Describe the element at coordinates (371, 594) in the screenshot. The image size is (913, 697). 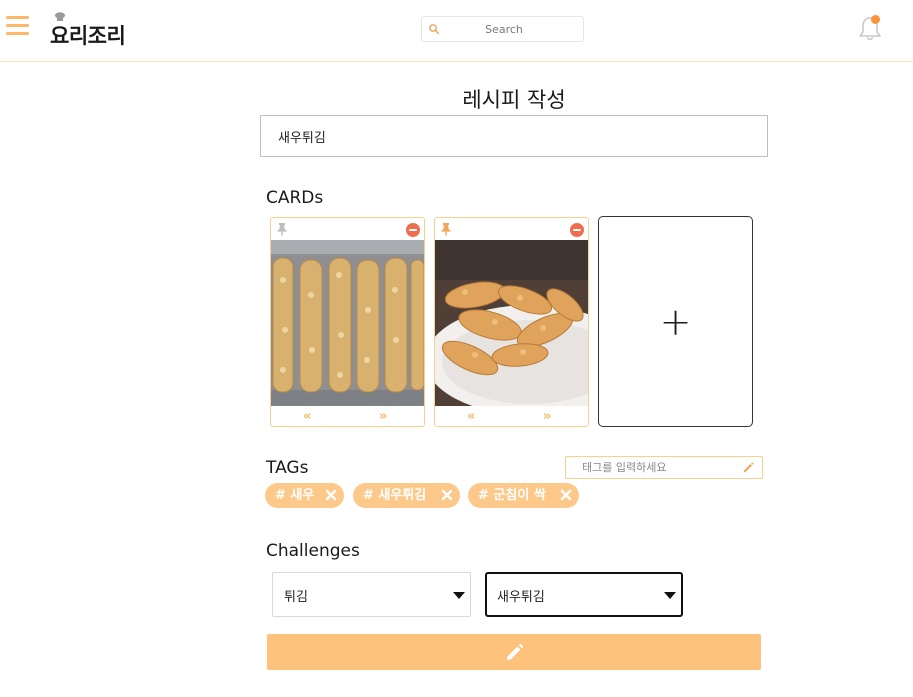
I see `category-select: 튀김` at that location.